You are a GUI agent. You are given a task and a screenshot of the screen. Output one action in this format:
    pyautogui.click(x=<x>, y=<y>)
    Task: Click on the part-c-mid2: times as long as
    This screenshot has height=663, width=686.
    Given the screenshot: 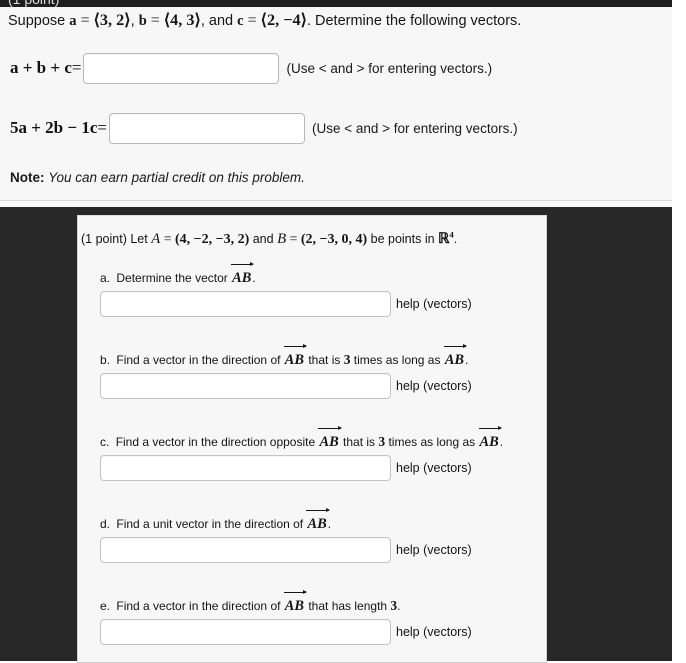 What is the action you would take?
    pyautogui.click(x=432, y=442)
    